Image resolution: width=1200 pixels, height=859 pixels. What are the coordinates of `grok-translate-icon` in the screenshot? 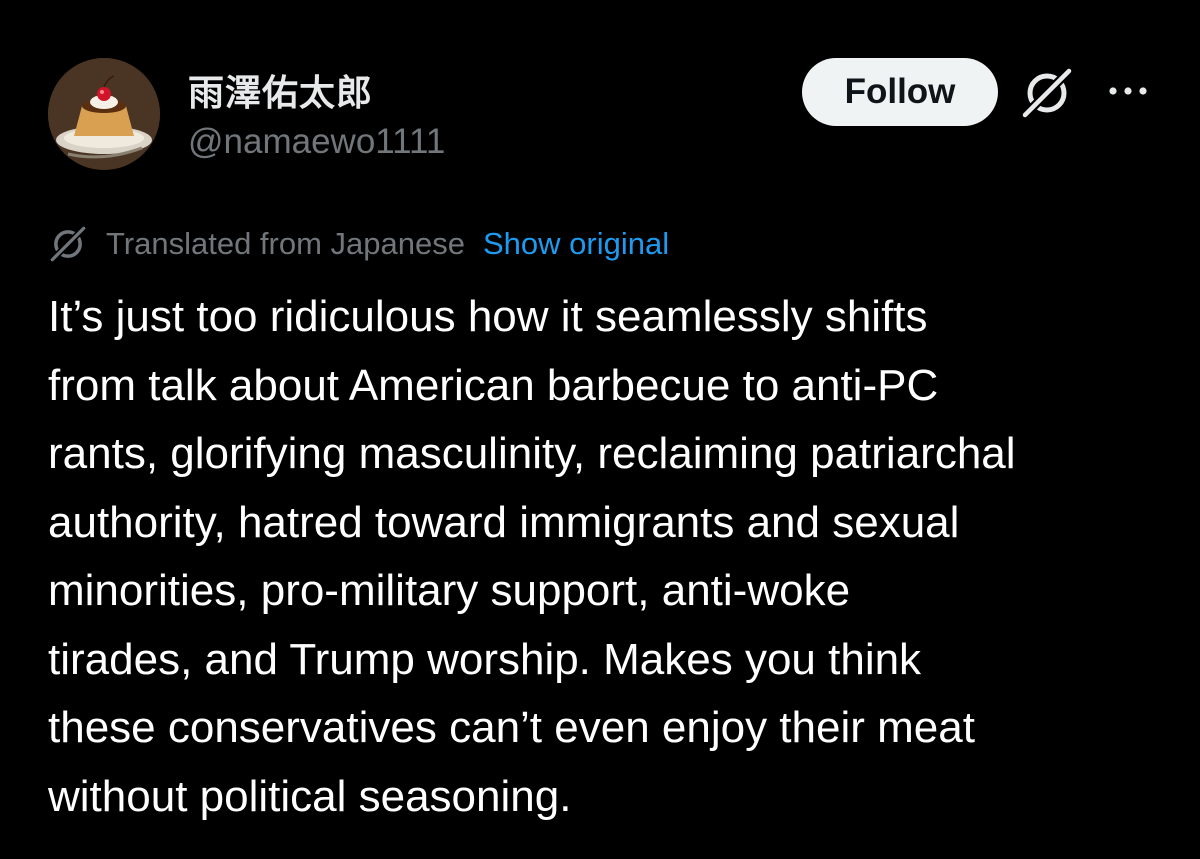 It's located at (70, 244).